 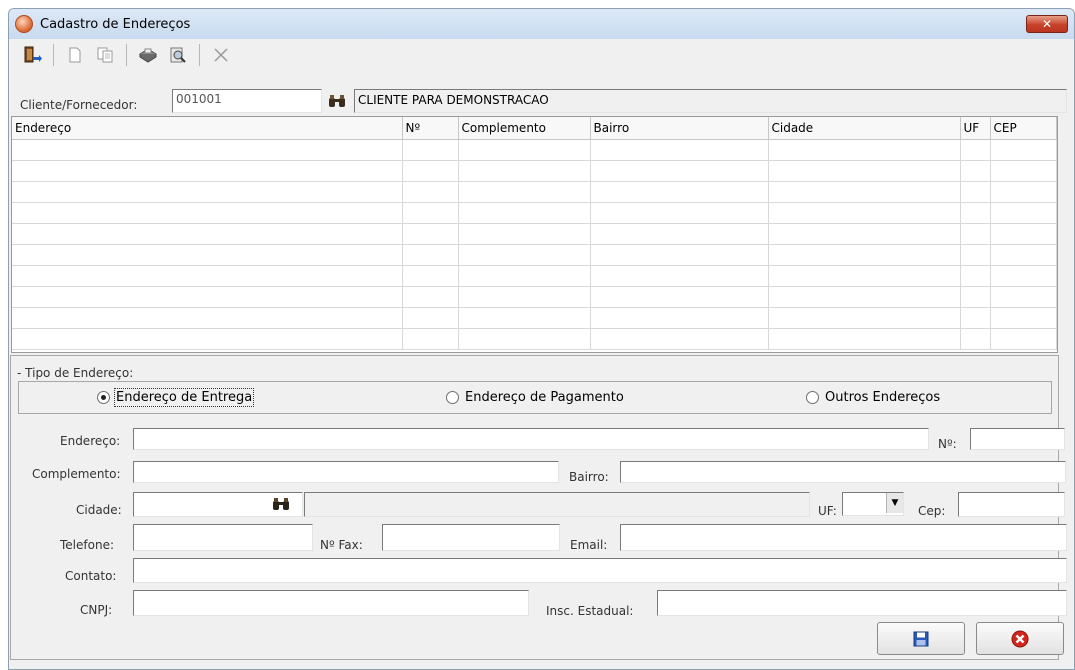 What do you see at coordinates (1047, 24) in the screenshot?
I see `close-button: ✕` at bounding box center [1047, 24].